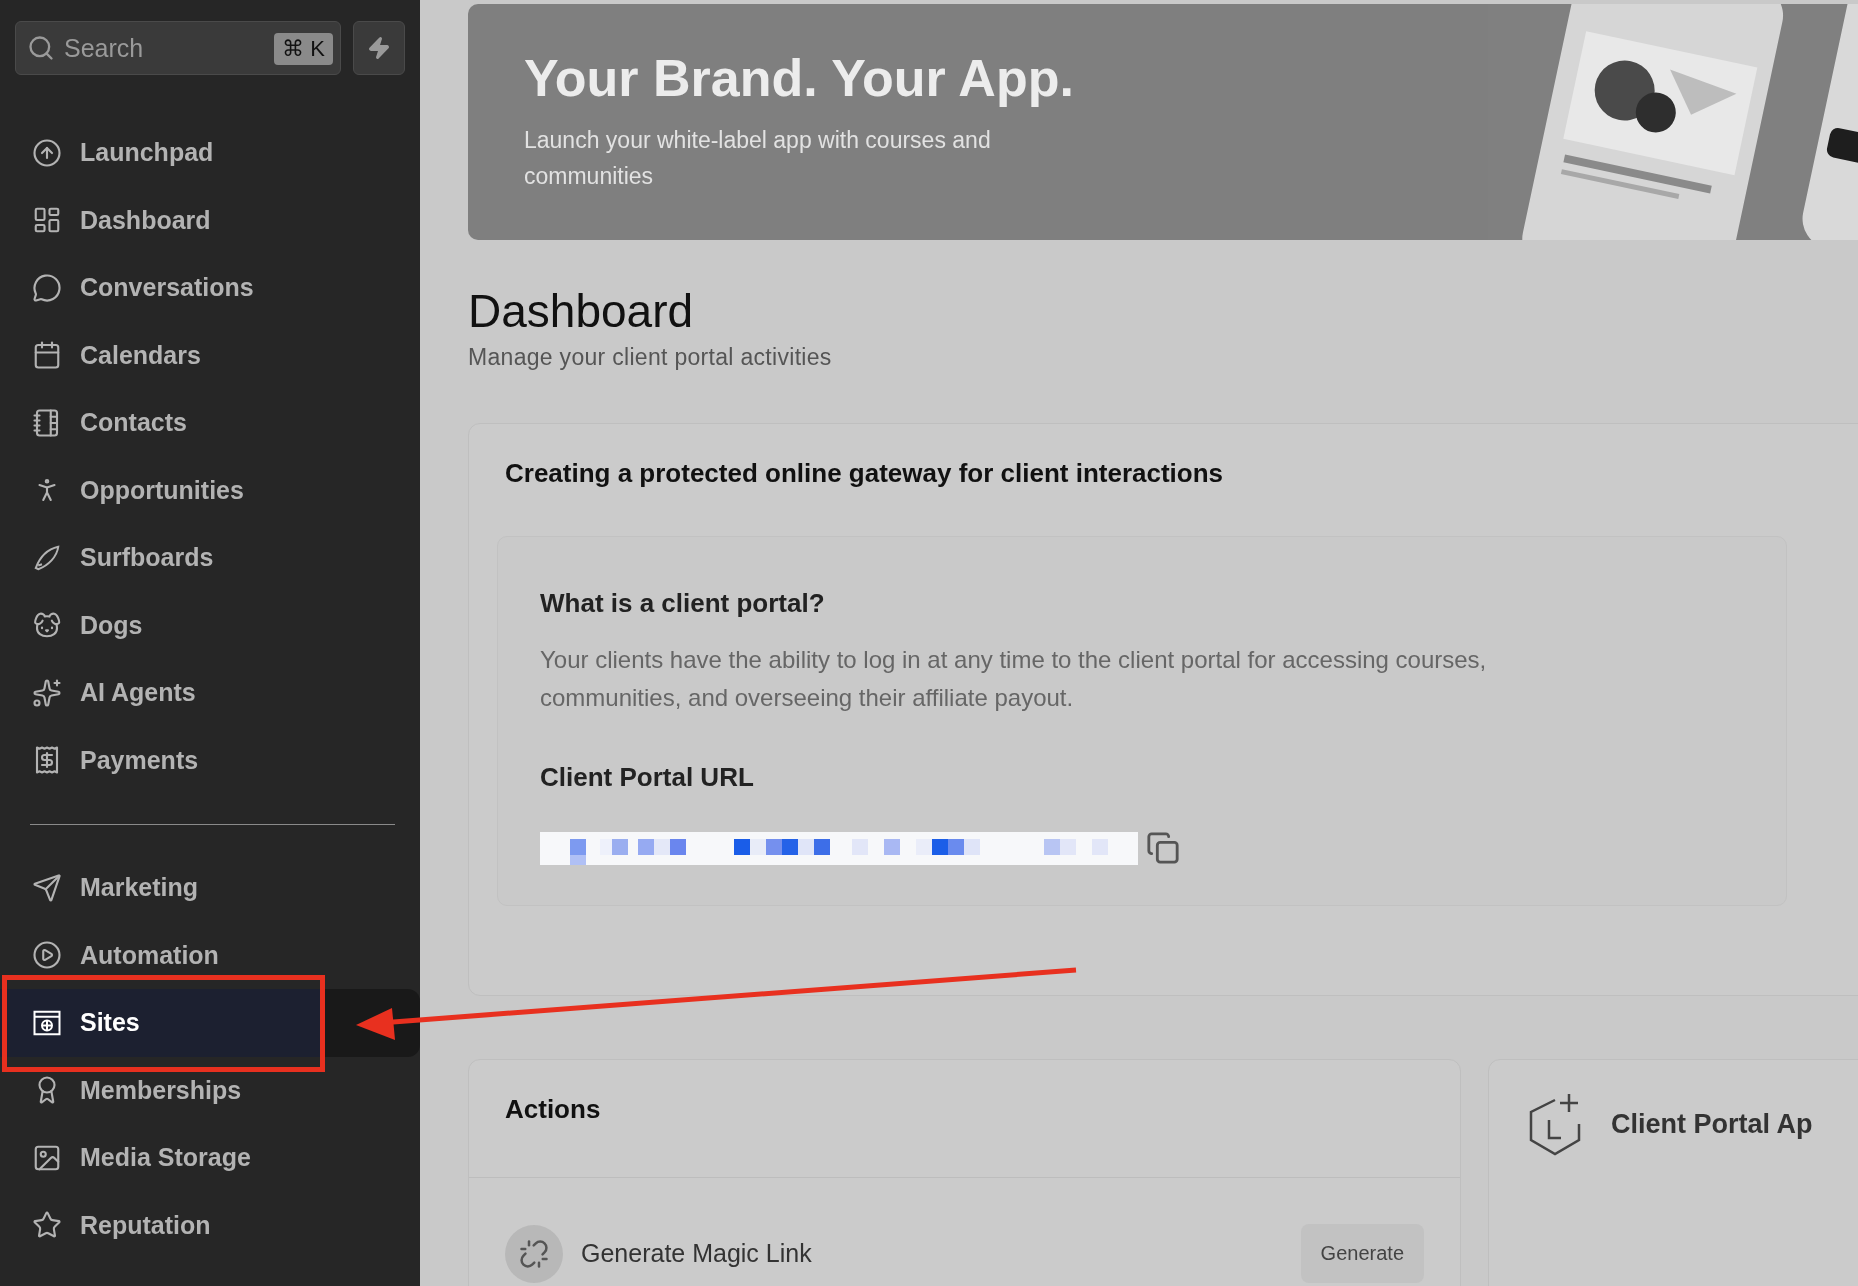  What do you see at coordinates (581, 311) in the screenshot?
I see `page-title: Dashboard` at bounding box center [581, 311].